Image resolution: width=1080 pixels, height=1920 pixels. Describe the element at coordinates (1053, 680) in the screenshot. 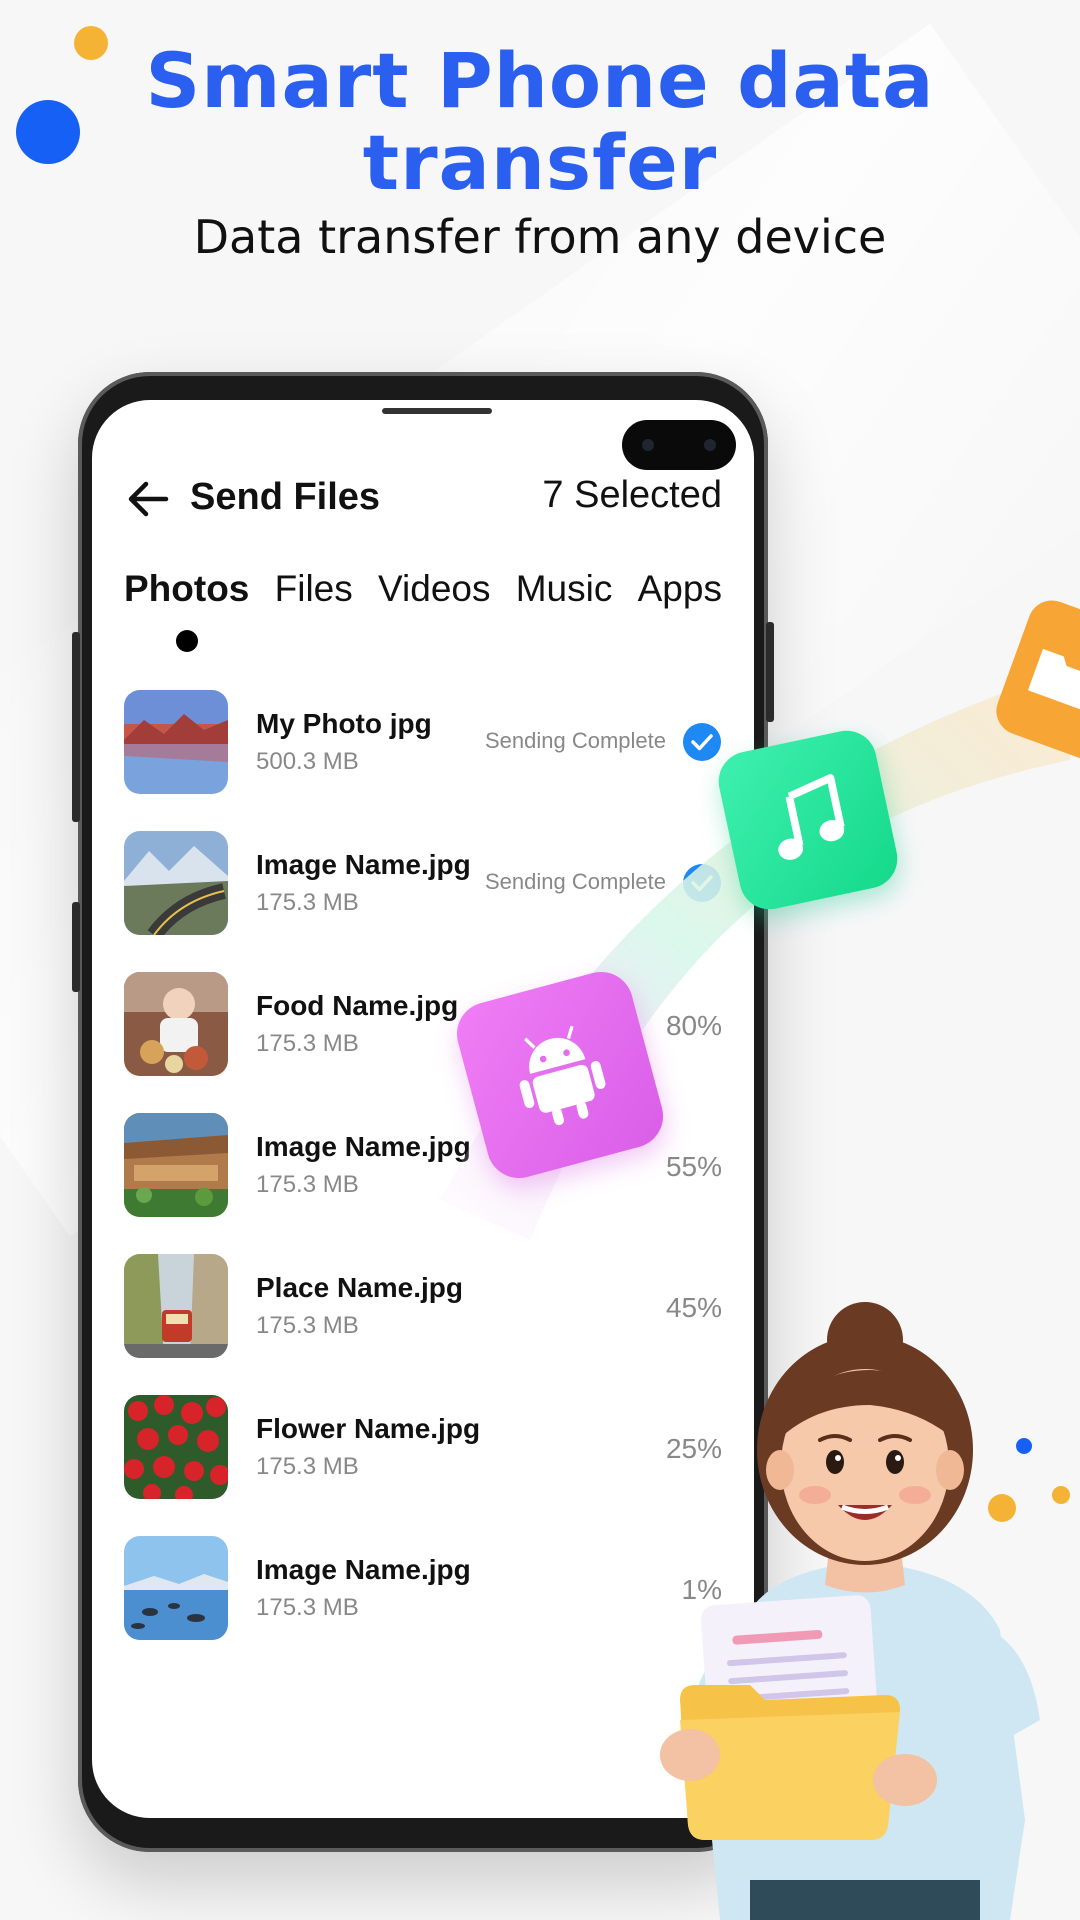

I see `folder-icon` at that location.